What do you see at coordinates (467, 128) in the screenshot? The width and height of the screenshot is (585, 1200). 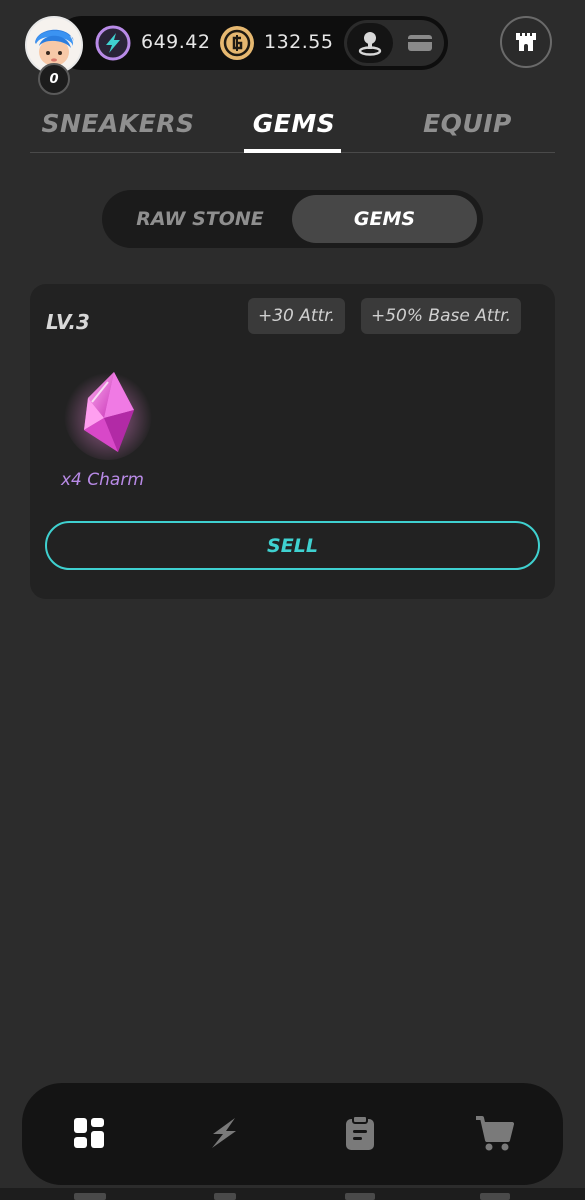 I see `tab-equip: EQUIP` at bounding box center [467, 128].